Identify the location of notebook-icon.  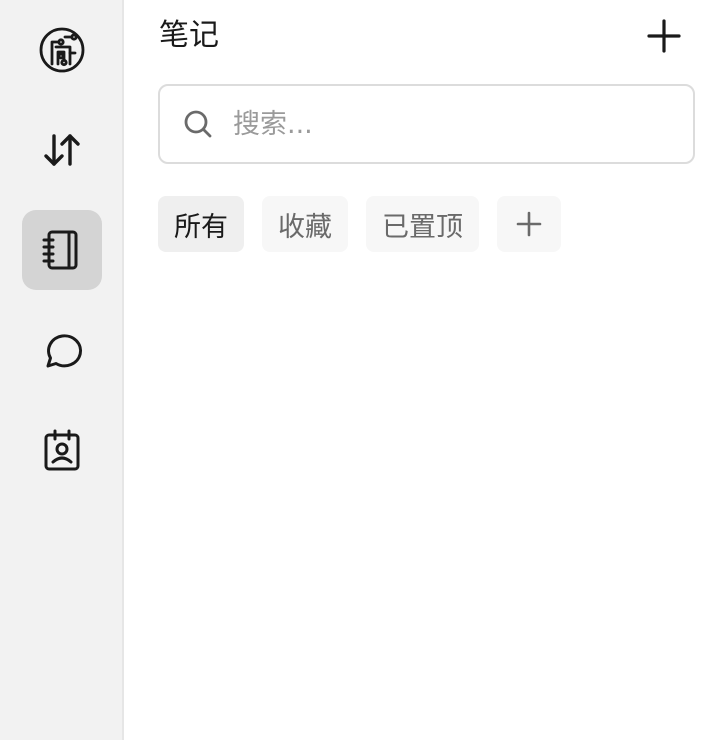
(60, 250).